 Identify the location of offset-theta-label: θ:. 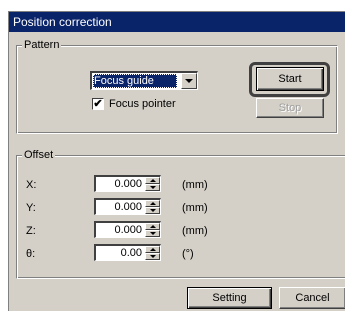
(31, 254).